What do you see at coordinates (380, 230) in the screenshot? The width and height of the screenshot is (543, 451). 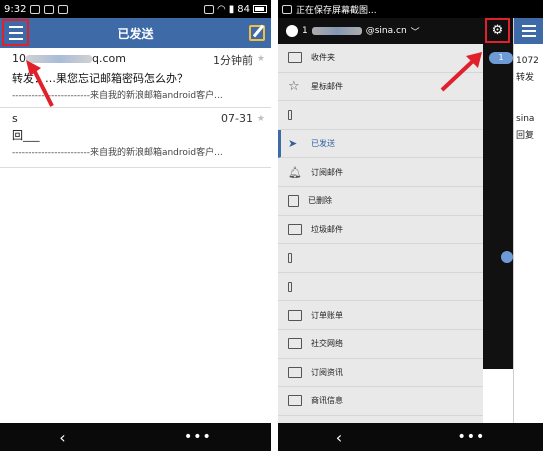 I see `folder-spam: 垃圾邮件` at bounding box center [380, 230].